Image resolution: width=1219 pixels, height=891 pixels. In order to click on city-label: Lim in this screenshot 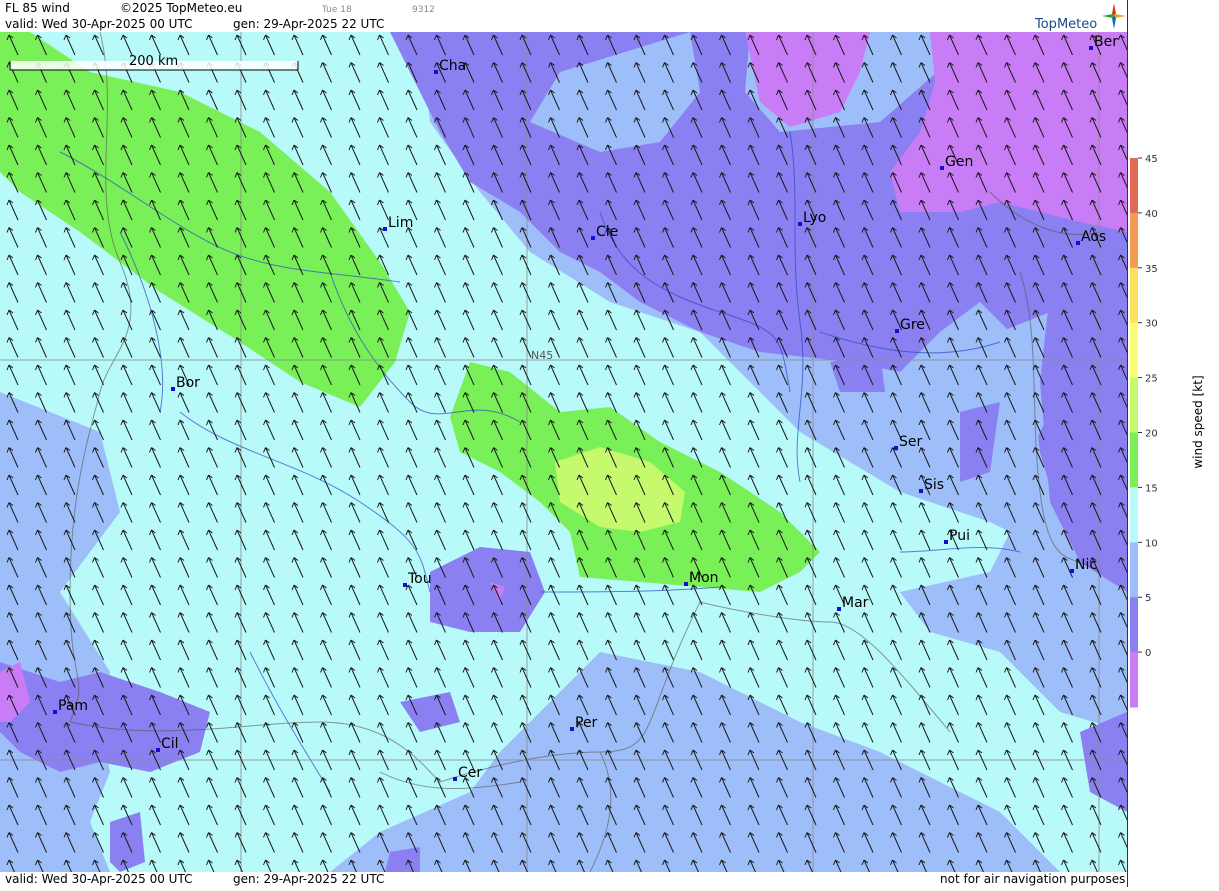, I will do `click(400, 223)`.